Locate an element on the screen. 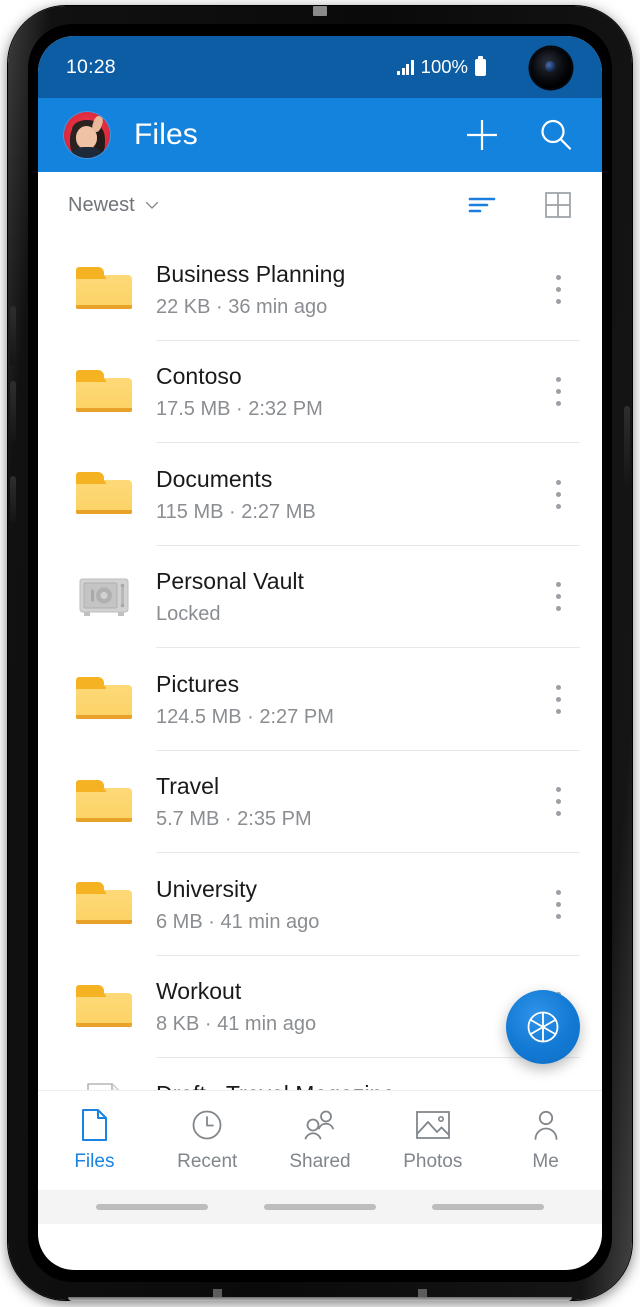 Image resolution: width=640 pixels, height=1307 pixels. file-meta: Locked is located at coordinates (188, 614).